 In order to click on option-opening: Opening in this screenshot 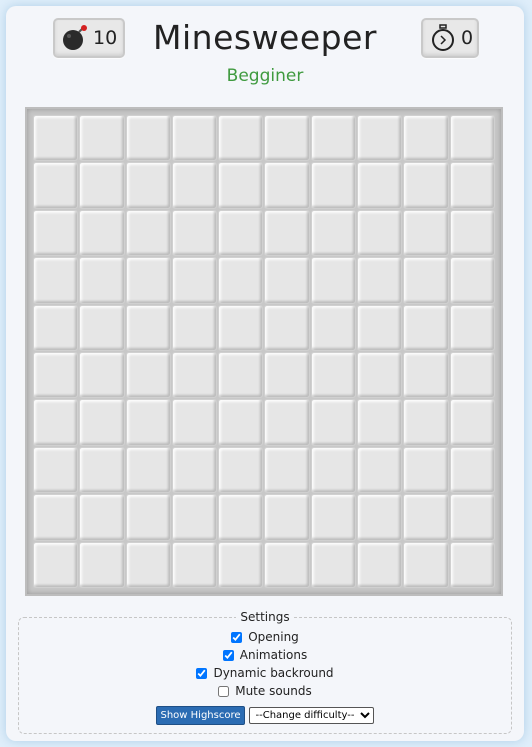, I will do `click(265, 637)`.